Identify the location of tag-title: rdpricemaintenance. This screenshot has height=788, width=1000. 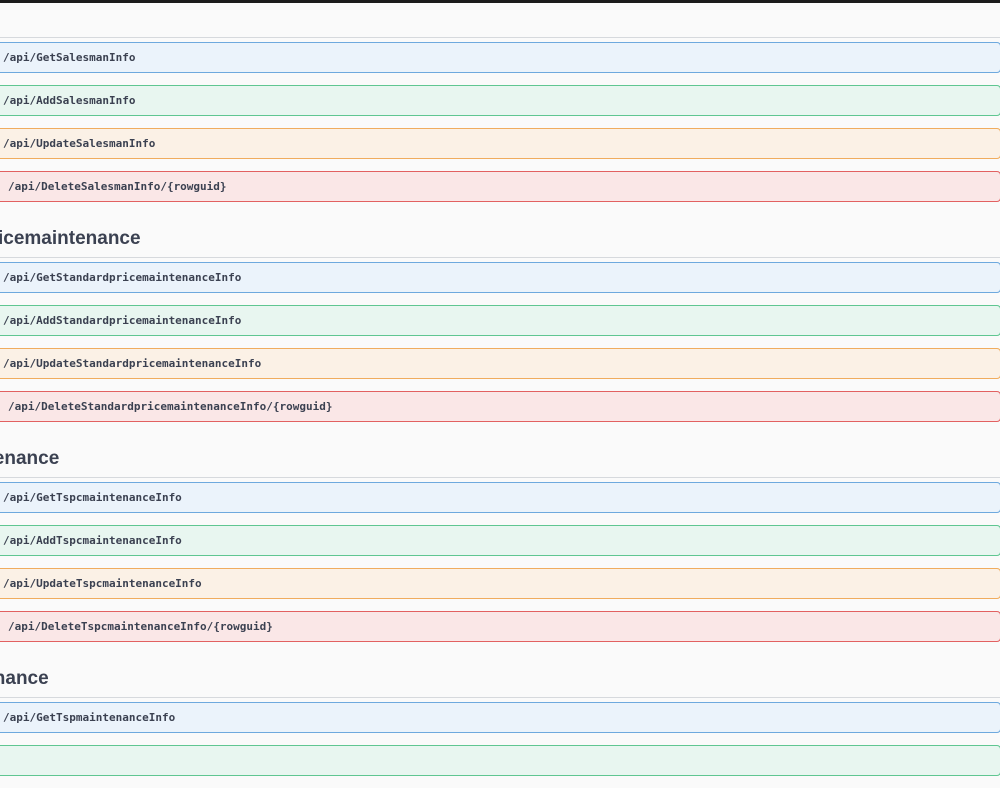
(70, 238).